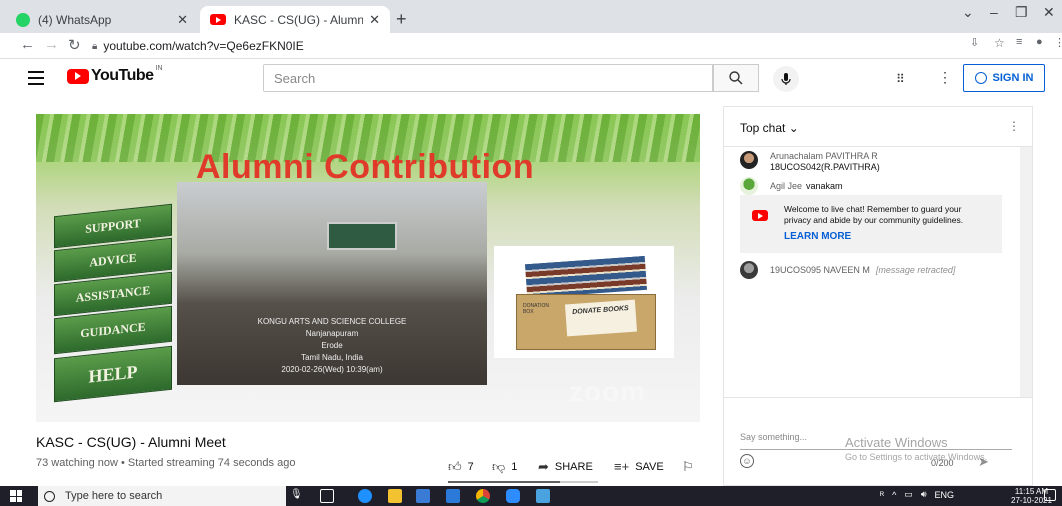 The width and height of the screenshot is (1062, 506). I want to click on install-icon: ⇩, so click(974, 42).